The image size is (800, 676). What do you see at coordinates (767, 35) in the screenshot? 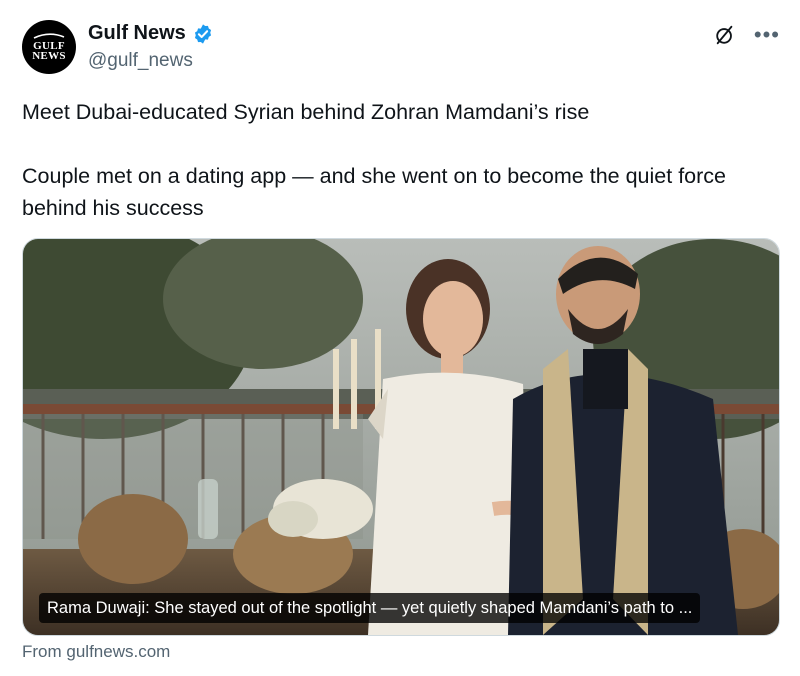
I see `more-options-icon: •••` at bounding box center [767, 35].